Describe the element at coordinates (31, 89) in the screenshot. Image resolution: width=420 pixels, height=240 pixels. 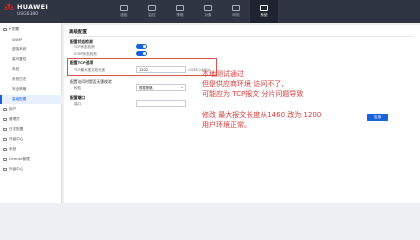
I see `sidebar-item-security-policy: 安全策略` at that location.